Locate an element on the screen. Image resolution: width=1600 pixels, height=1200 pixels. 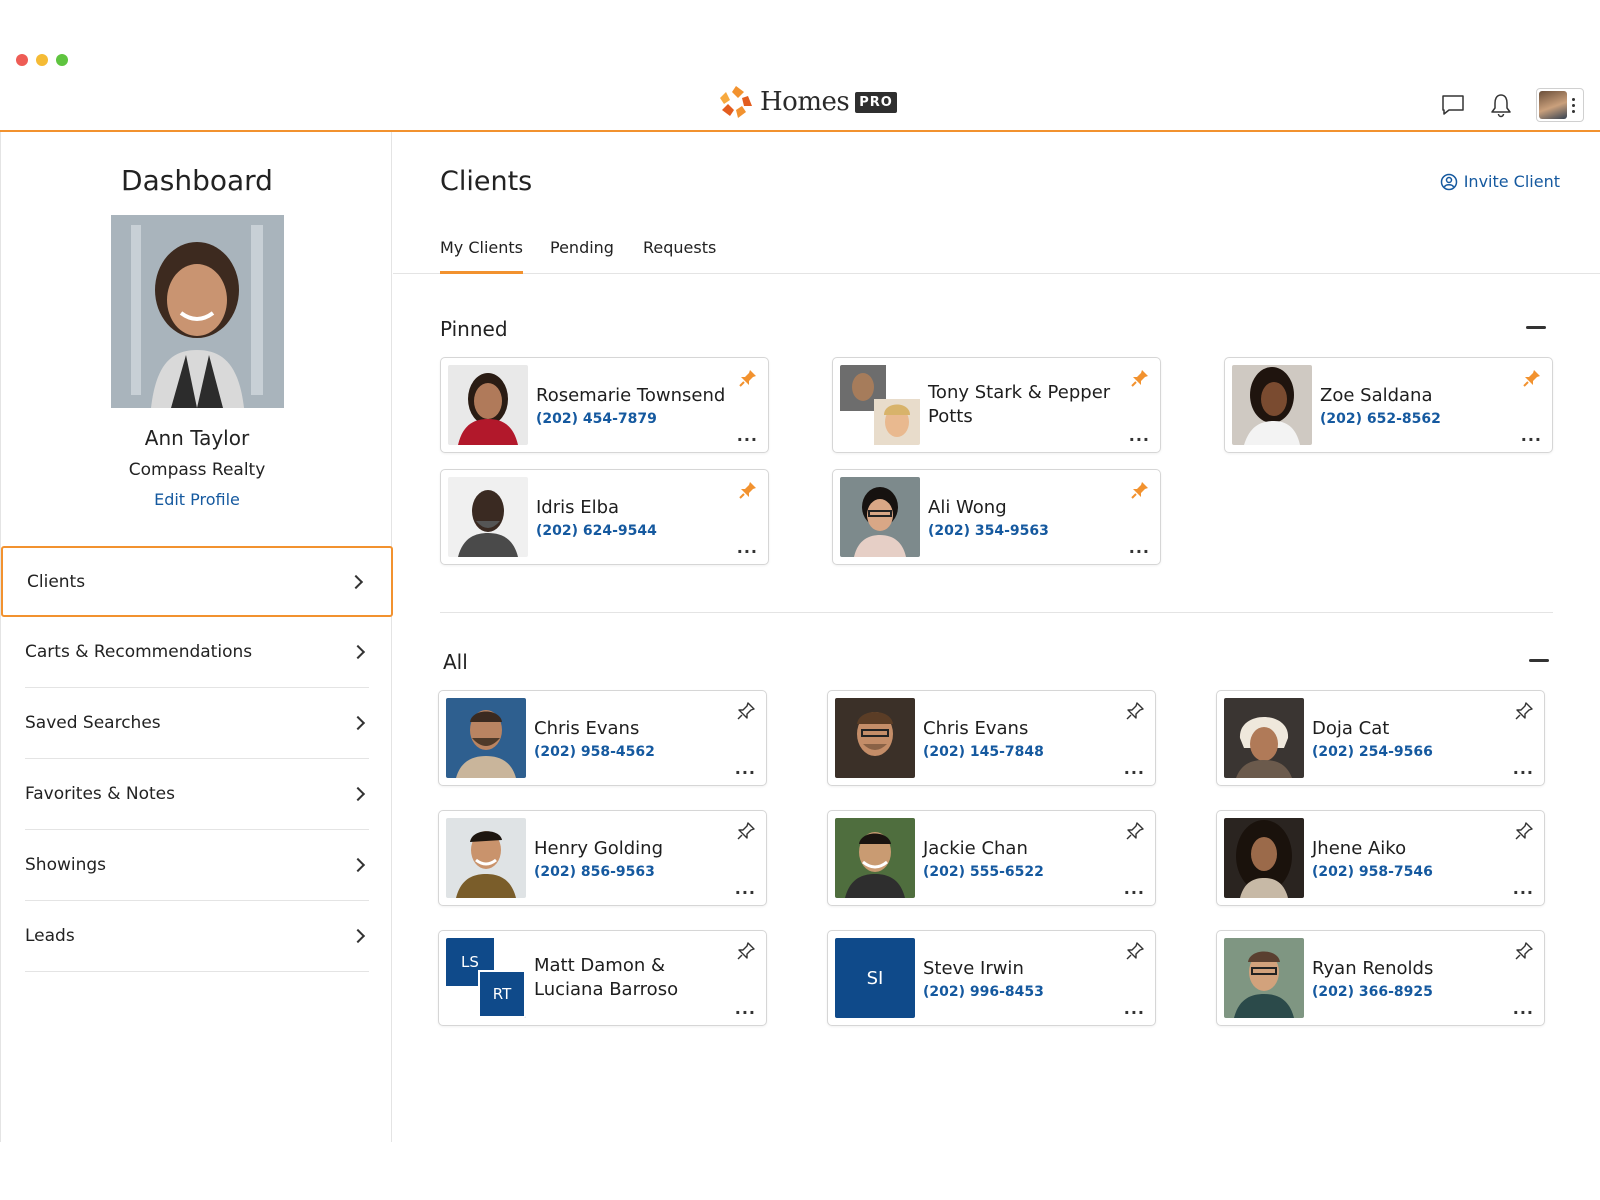
account-menu-button is located at coordinates (1560, 105).